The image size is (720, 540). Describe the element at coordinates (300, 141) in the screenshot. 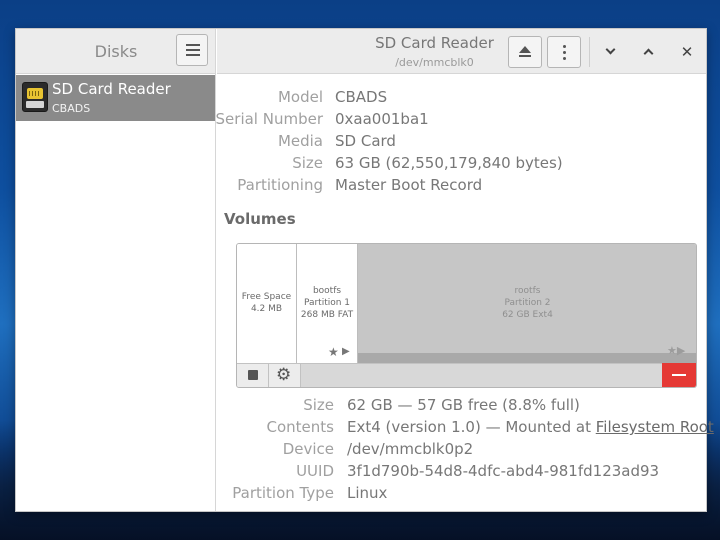

I see `media-label: Media` at that location.